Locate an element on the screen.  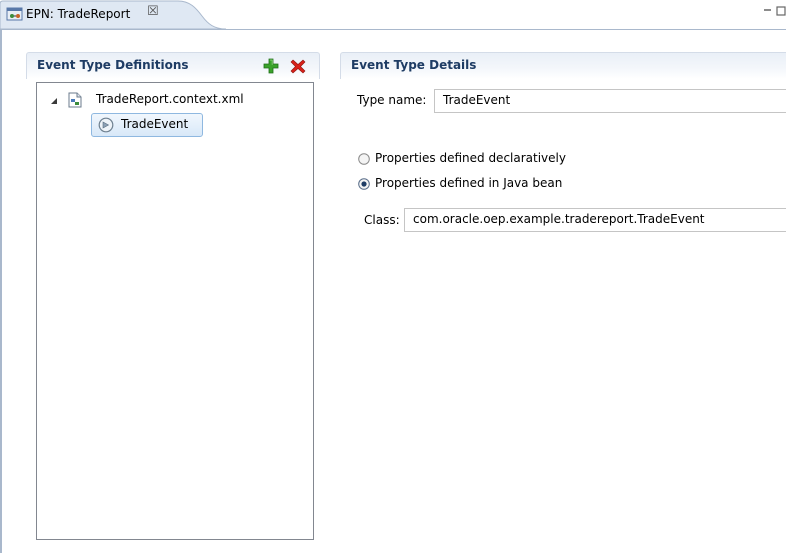
tree-item-tradeevent: TradeEvent is located at coordinates (147, 125).